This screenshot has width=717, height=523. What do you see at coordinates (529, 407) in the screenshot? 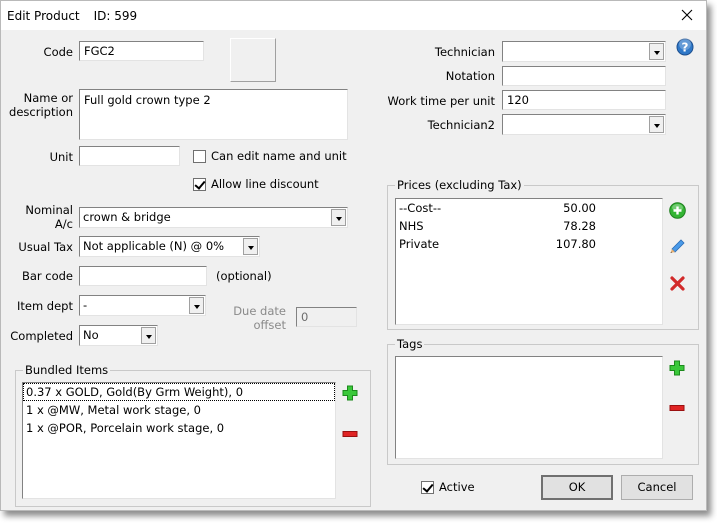
I see `tags-list` at bounding box center [529, 407].